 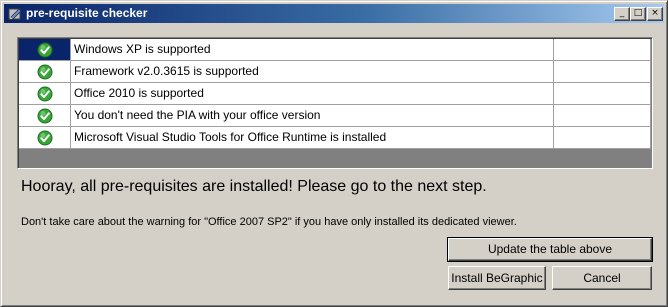 I want to click on table-row: Office 2010 is supported, so click(x=335, y=94).